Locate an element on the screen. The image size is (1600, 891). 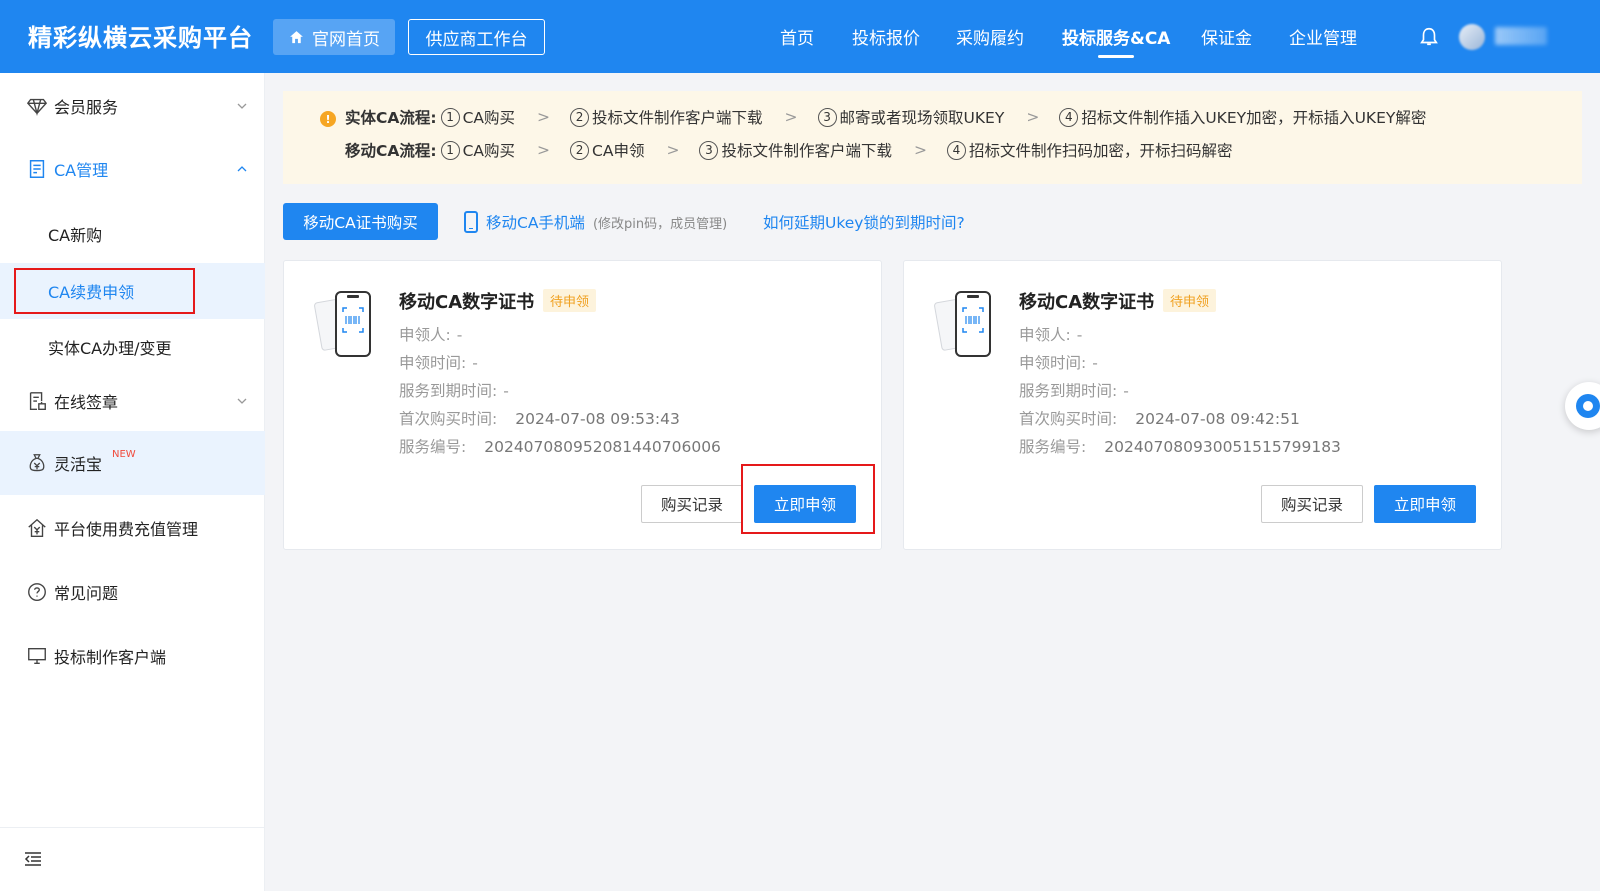
floating-chat-button is located at coordinates (1582, 406).